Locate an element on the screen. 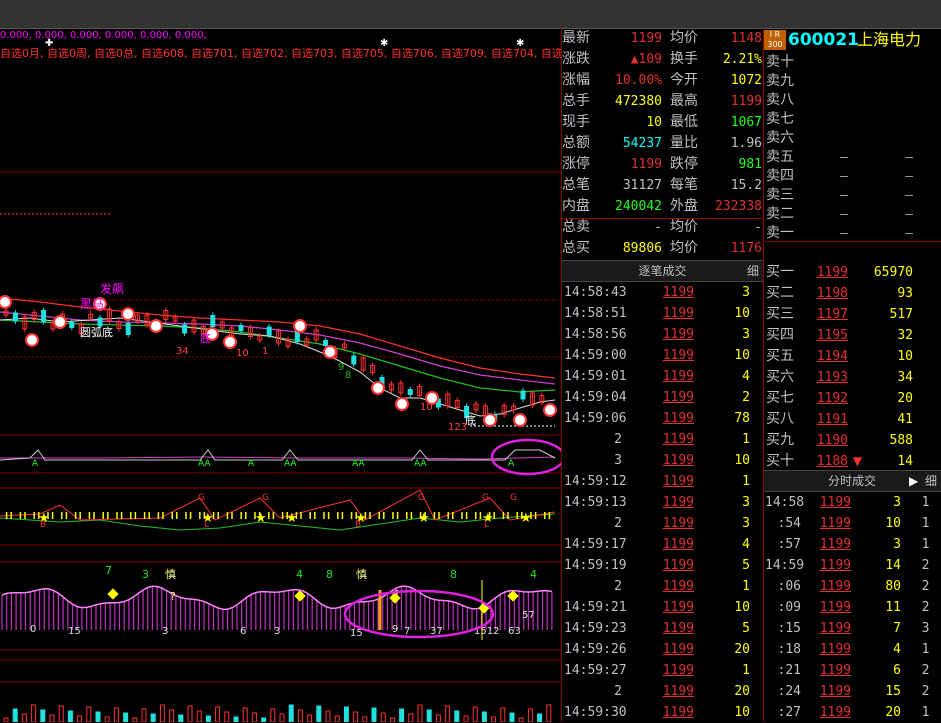  minute-time: 14:59 is located at coordinates (785, 565).